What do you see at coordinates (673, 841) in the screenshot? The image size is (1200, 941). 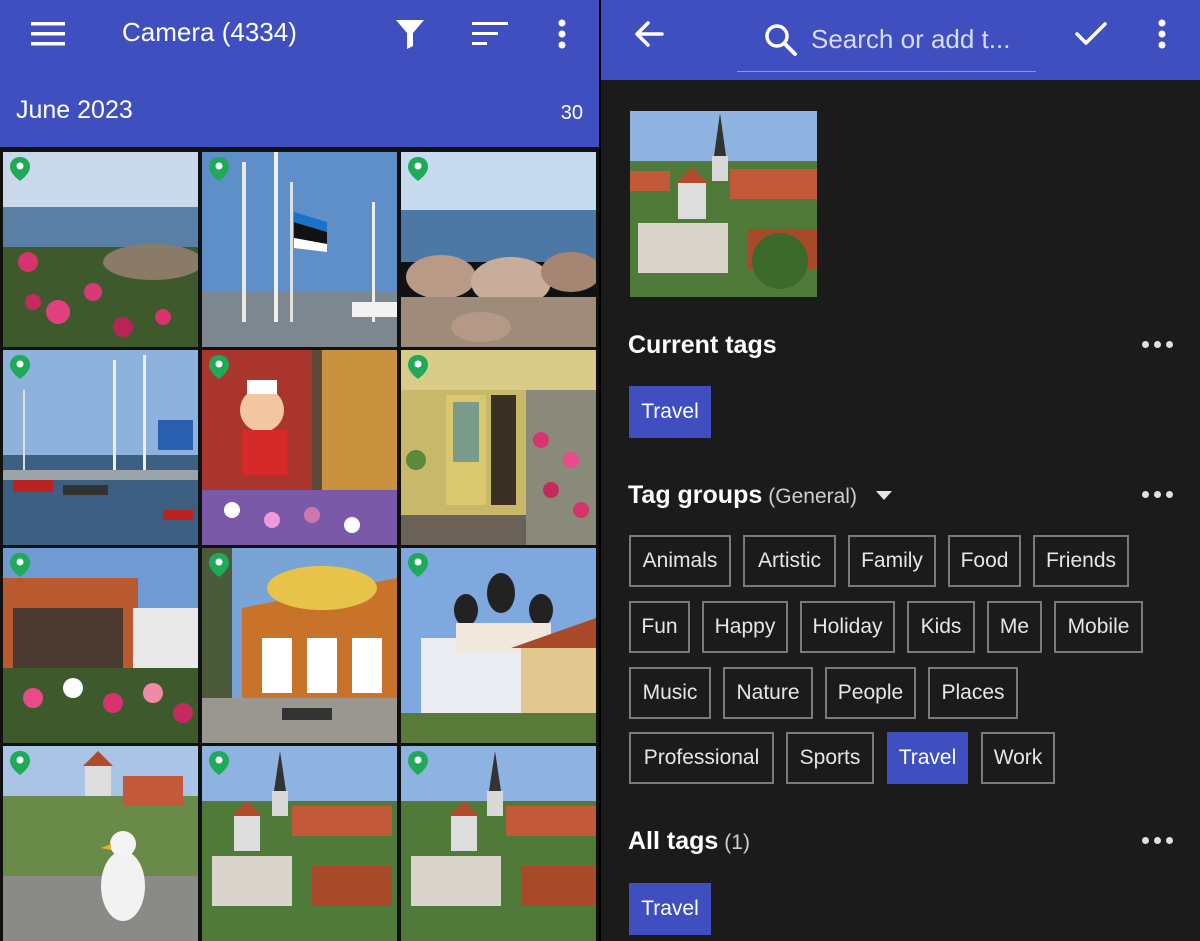 I see `all-tags-label: All tags` at bounding box center [673, 841].